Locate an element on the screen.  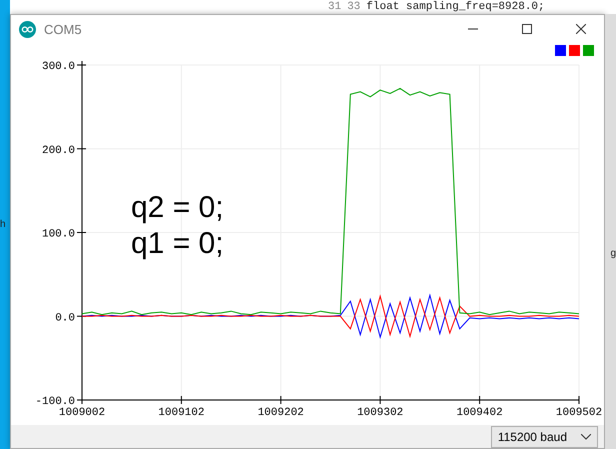
y-tick-label: 100.0 is located at coordinates (58, 234).